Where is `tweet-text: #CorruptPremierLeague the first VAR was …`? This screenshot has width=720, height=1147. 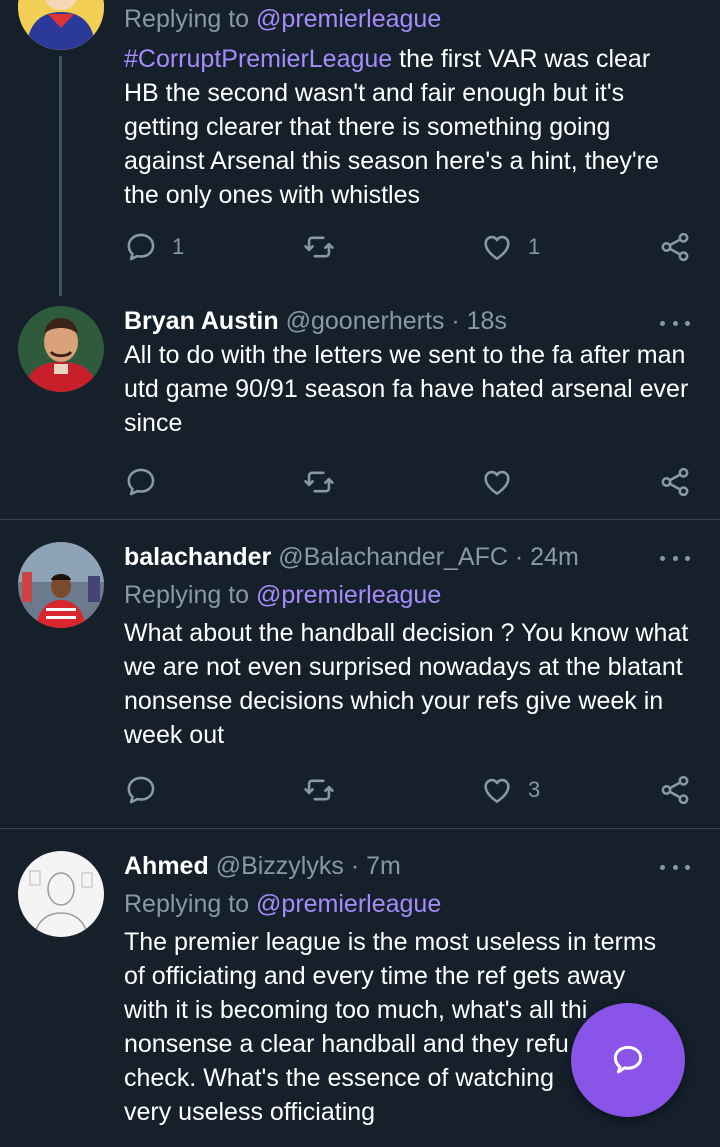 tweet-text: #CorruptPremierLeague the first VAR was … is located at coordinates (391, 127).